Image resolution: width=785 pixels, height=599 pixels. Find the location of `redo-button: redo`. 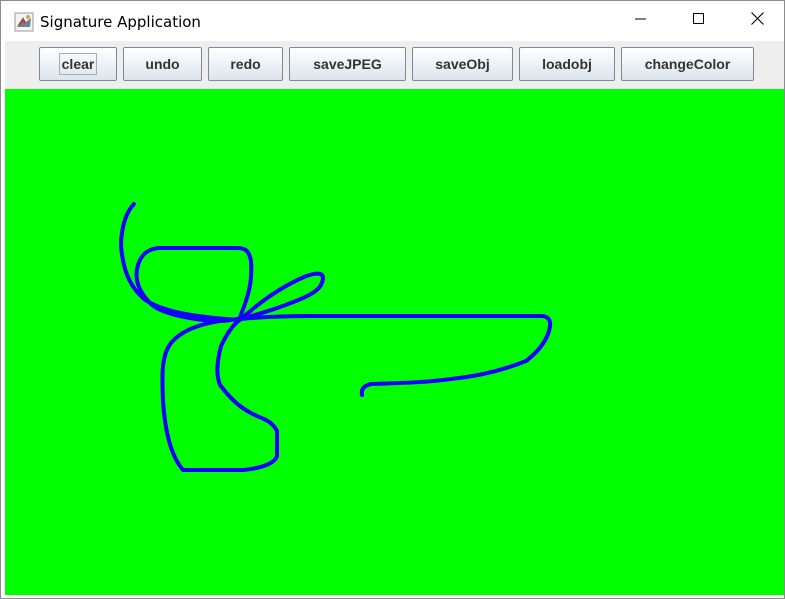

redo-button: redo is located at coordinates (245, 64).